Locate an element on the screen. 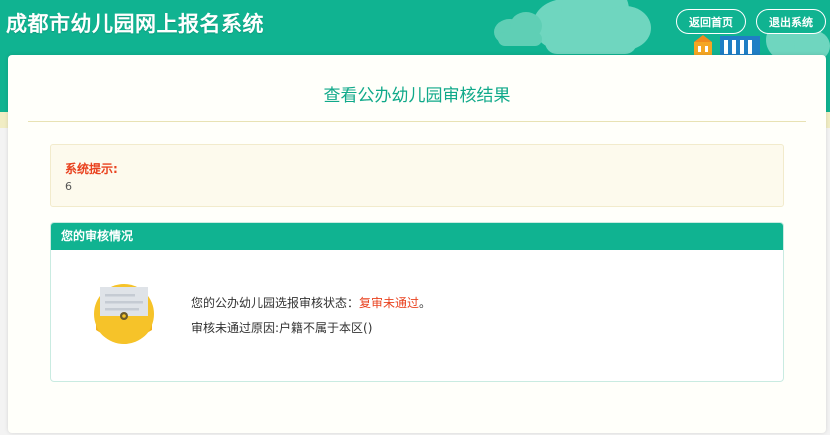  exit-button: 退出系统 is located at coordinates (791, 21).